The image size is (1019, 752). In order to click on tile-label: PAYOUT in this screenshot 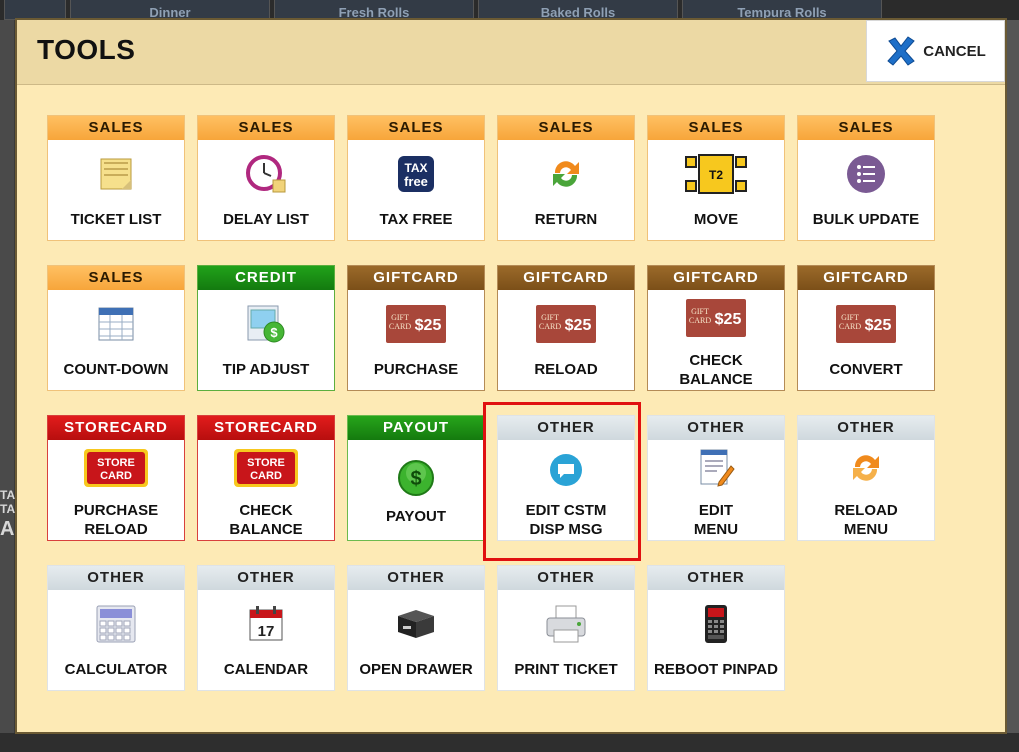, I will do `click(415, 516)`.